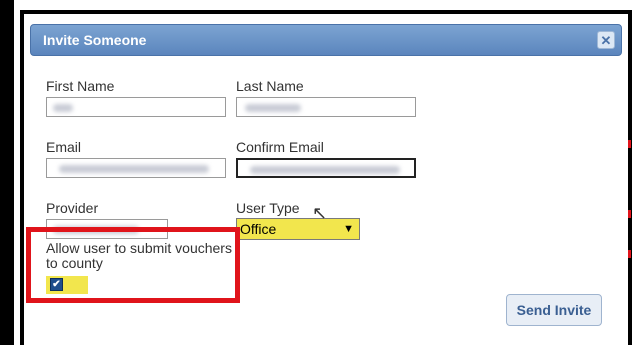  What do you see at coordinates (606, 40) in the screenshot?
I see `close-icon: ✕` at bounding box center [606, 40].